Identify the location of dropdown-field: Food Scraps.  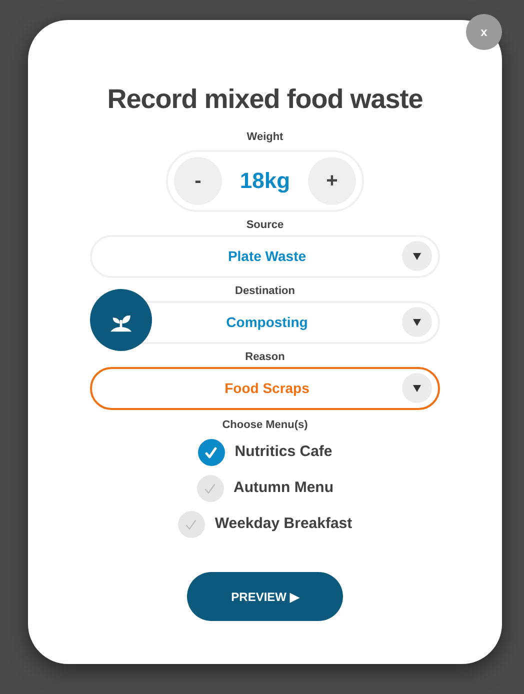
(265, 388).